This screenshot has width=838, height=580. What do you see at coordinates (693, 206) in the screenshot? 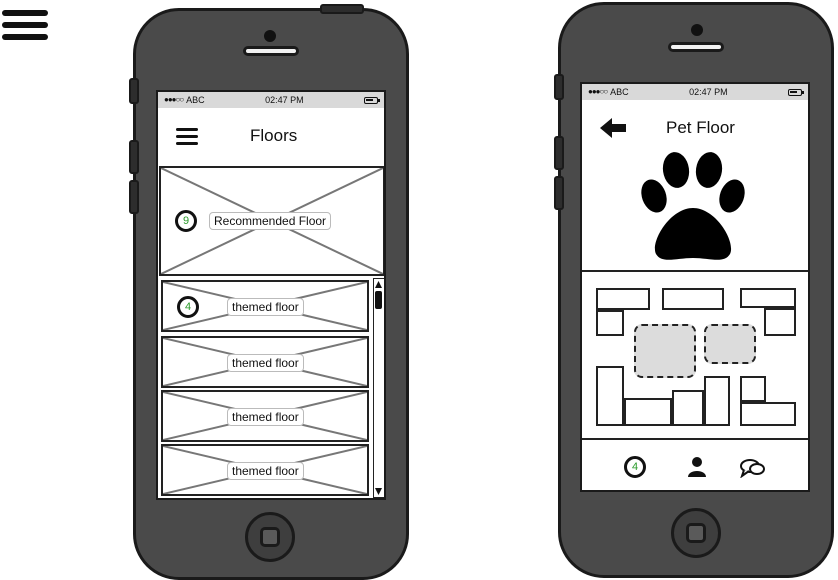
I see `paw-icon` at bounding box center [693, 206].